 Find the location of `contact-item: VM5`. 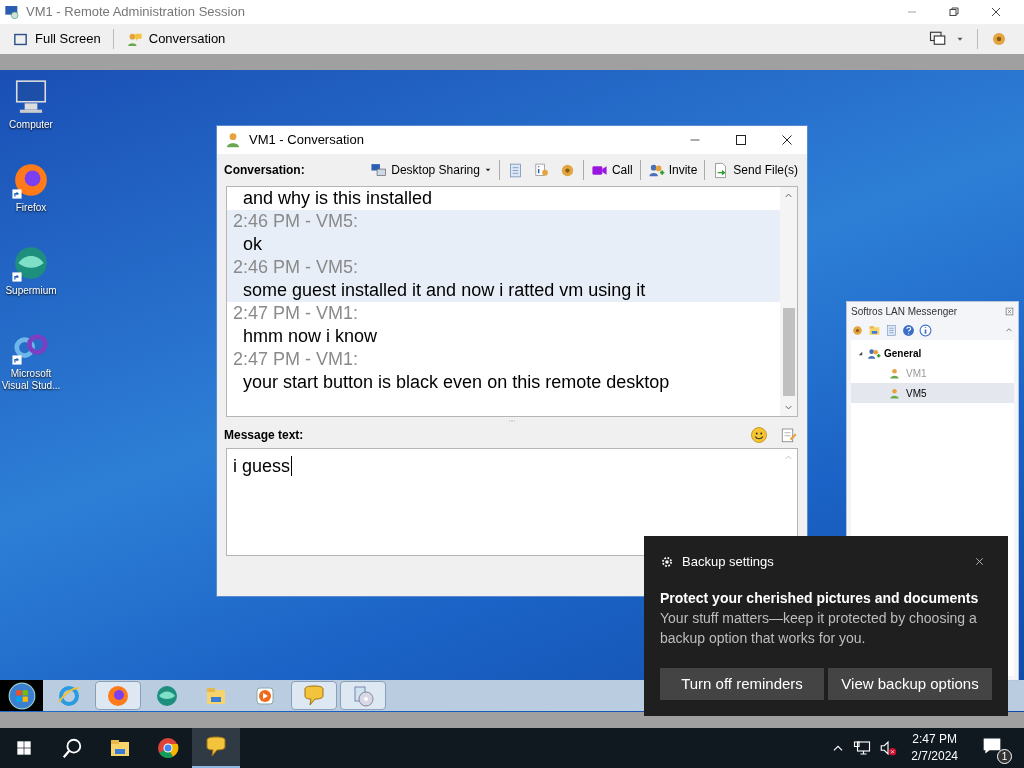

contact-item: VM5 is located at coordinates (932, 393).